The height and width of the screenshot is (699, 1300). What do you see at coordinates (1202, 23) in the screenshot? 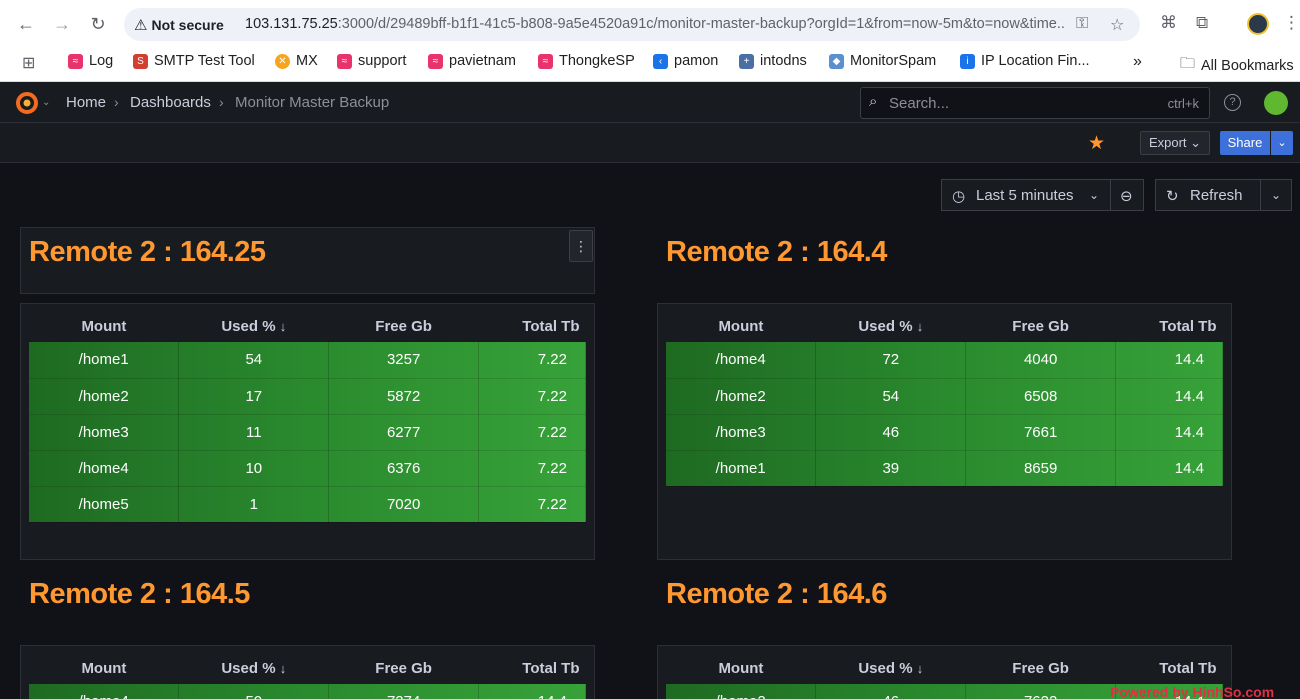
I see `extensions-icon: ⧉` at bounding box center [1202, 23].